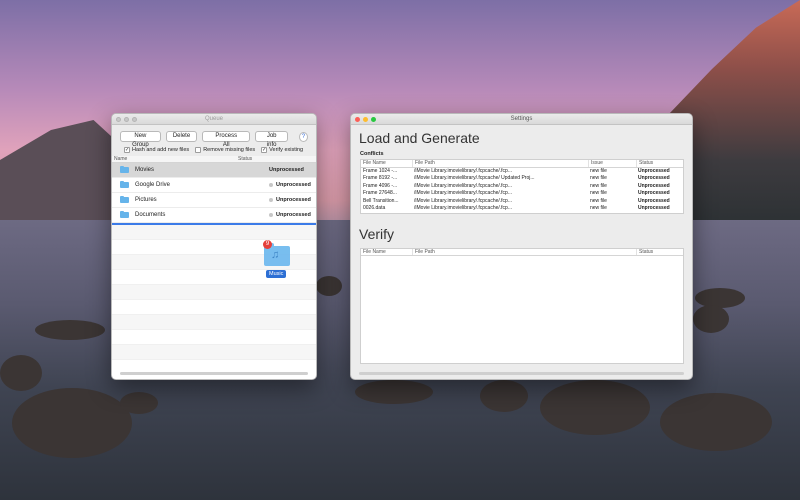  I want to click on drag-count-badge: 9, so click(267, 244).